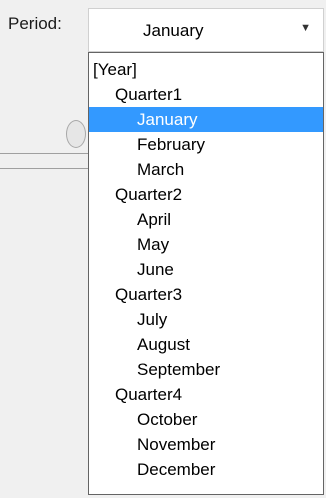 The width and height of the screenshot is (326, 498). What do you see at coordinates (206, 469) in the screenshot?
I see `dropdown-item-december: December` at bounding box center [206, 469].